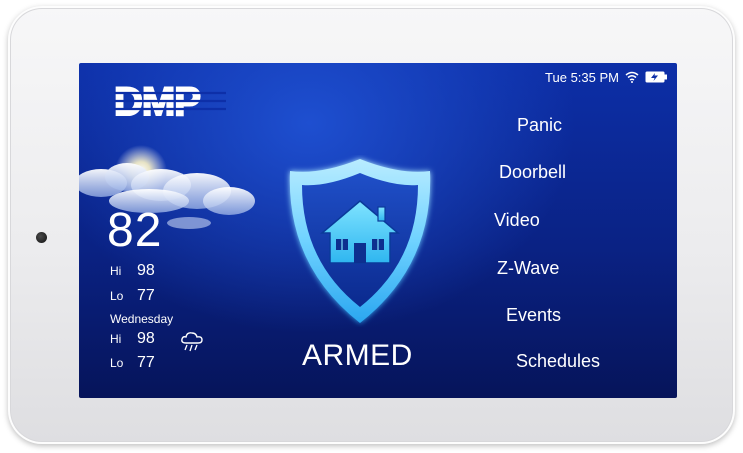  What do you see at coordinates (132, 363) in the screenshot?
I see `forecast-low-row: Lo 77` at bounding box center [132, 363].